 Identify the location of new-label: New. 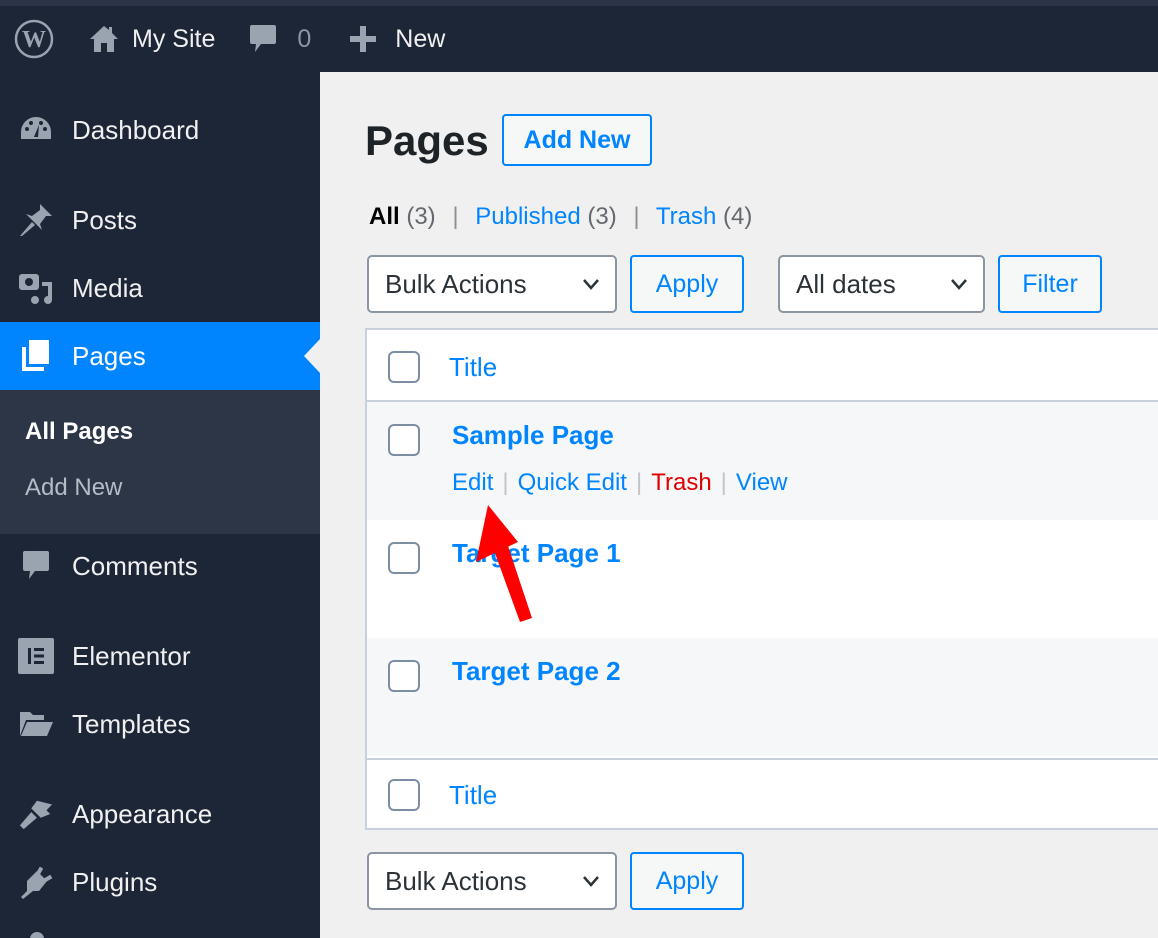
(420, 38).